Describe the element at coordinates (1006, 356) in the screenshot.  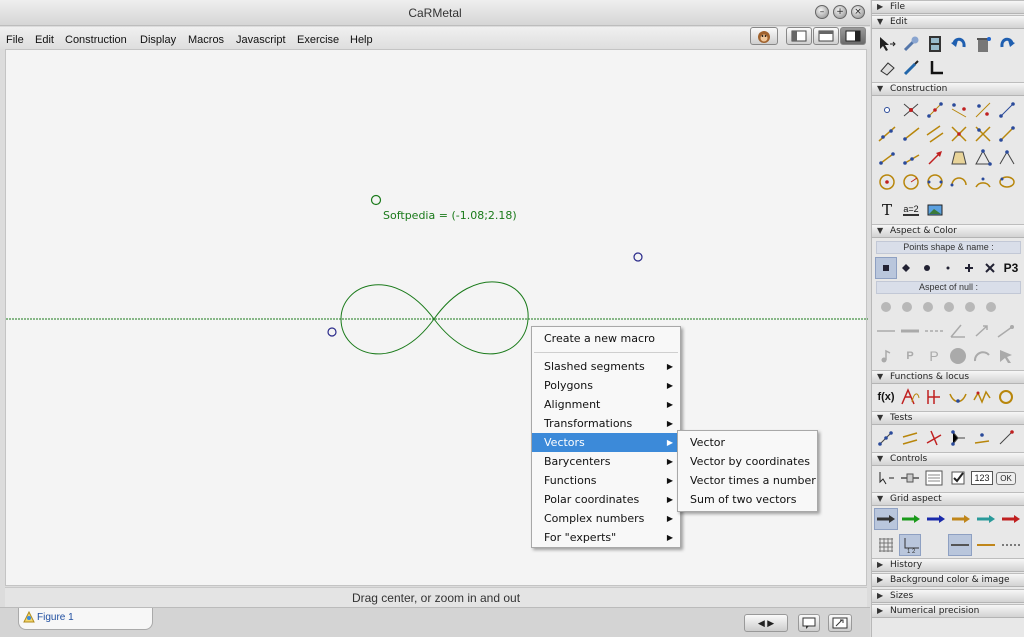
I see `pointer-aspect-tool` at that location.